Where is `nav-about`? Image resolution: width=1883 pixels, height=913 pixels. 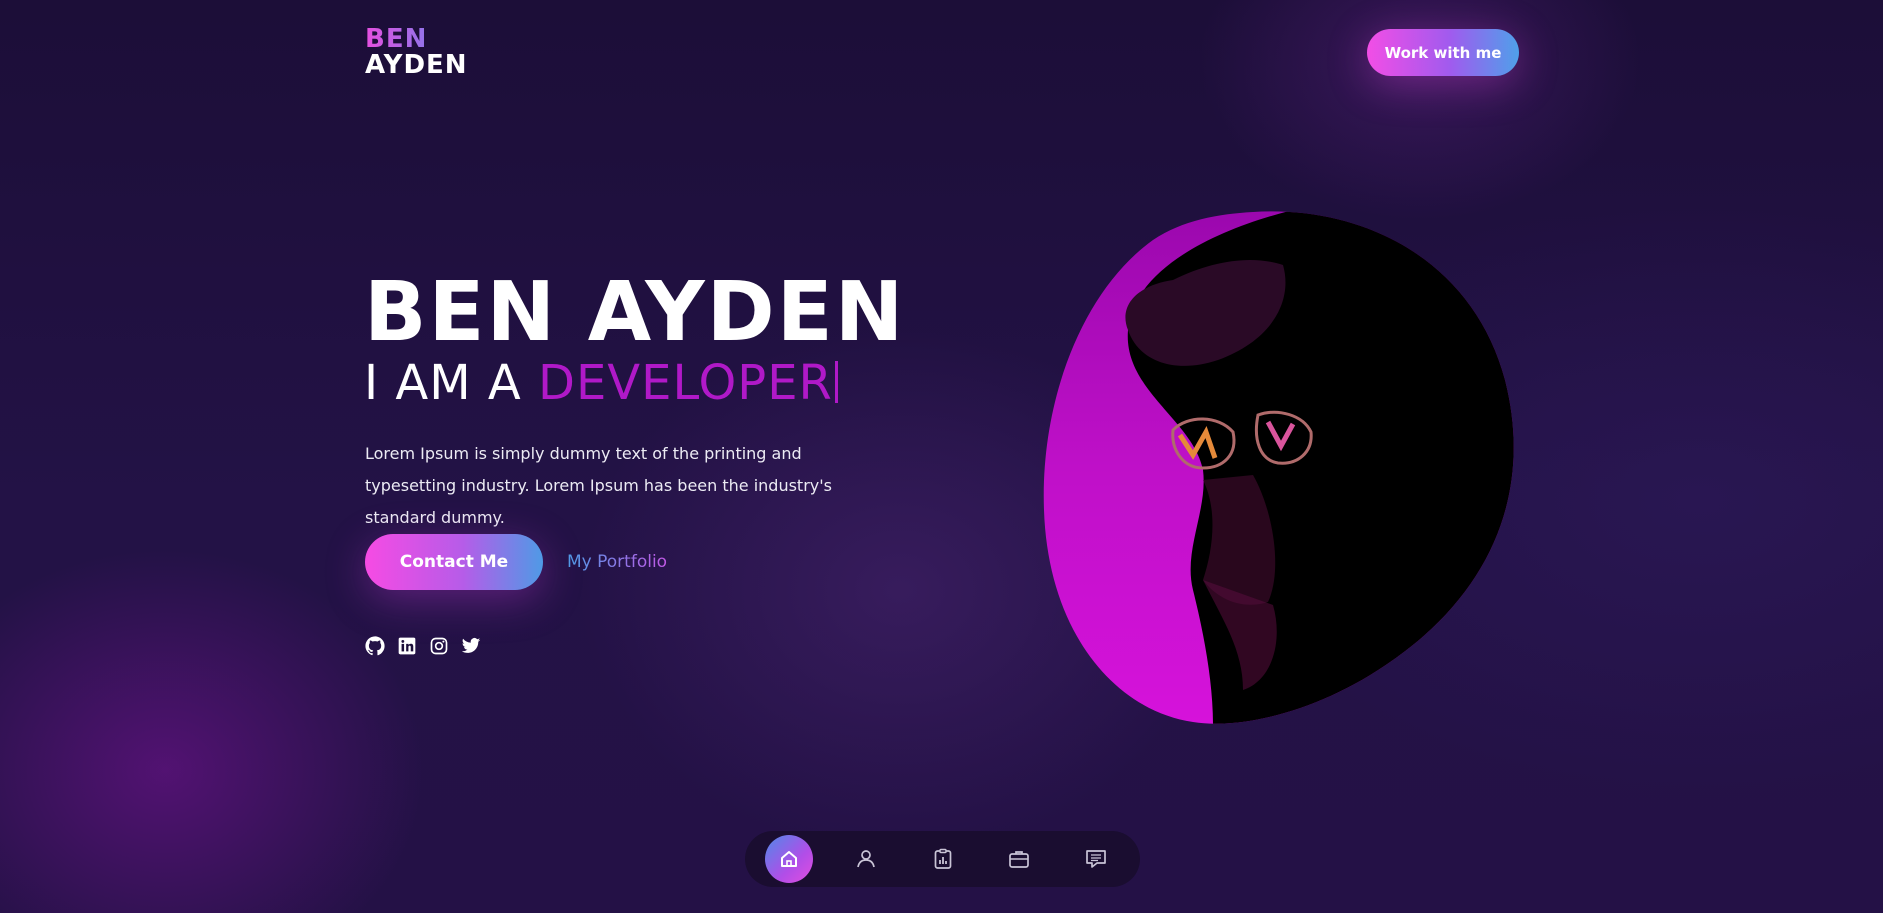
nav-about is located at coordinates (866, 859).